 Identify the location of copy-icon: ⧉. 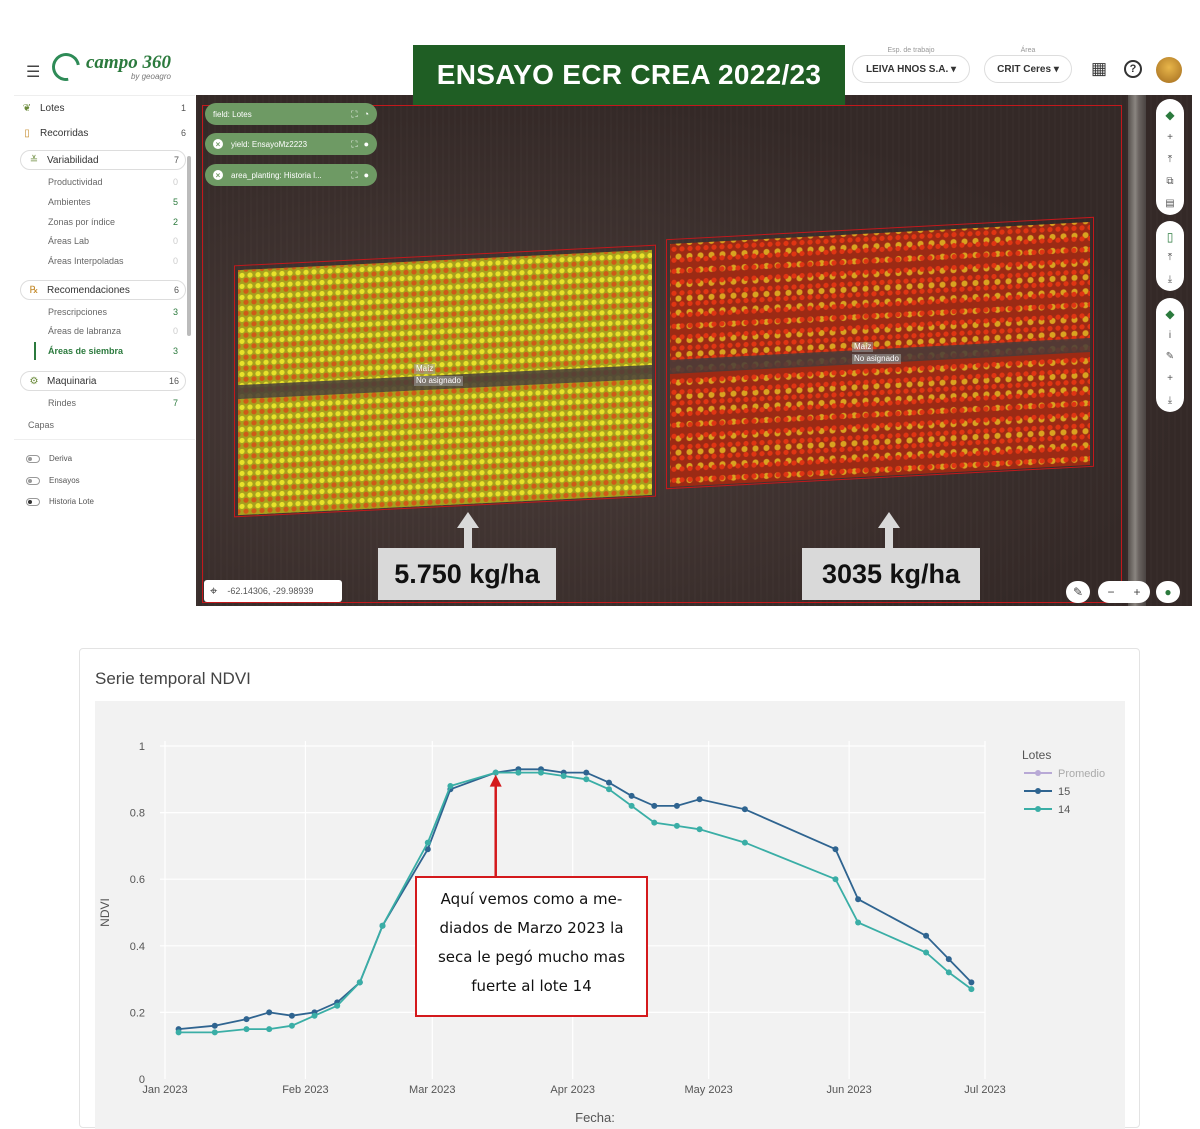
(1170, 181).